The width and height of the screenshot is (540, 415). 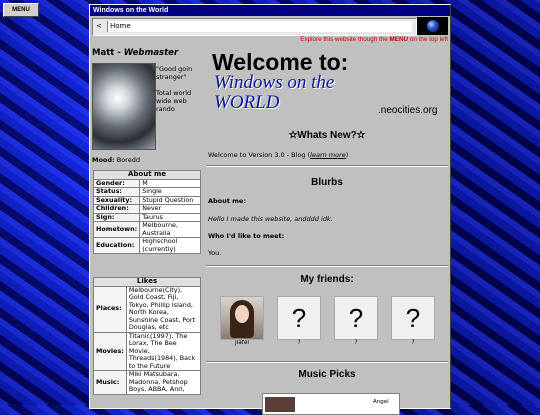 I want to click on address-bar: < Home, so click(x=254, y=27).